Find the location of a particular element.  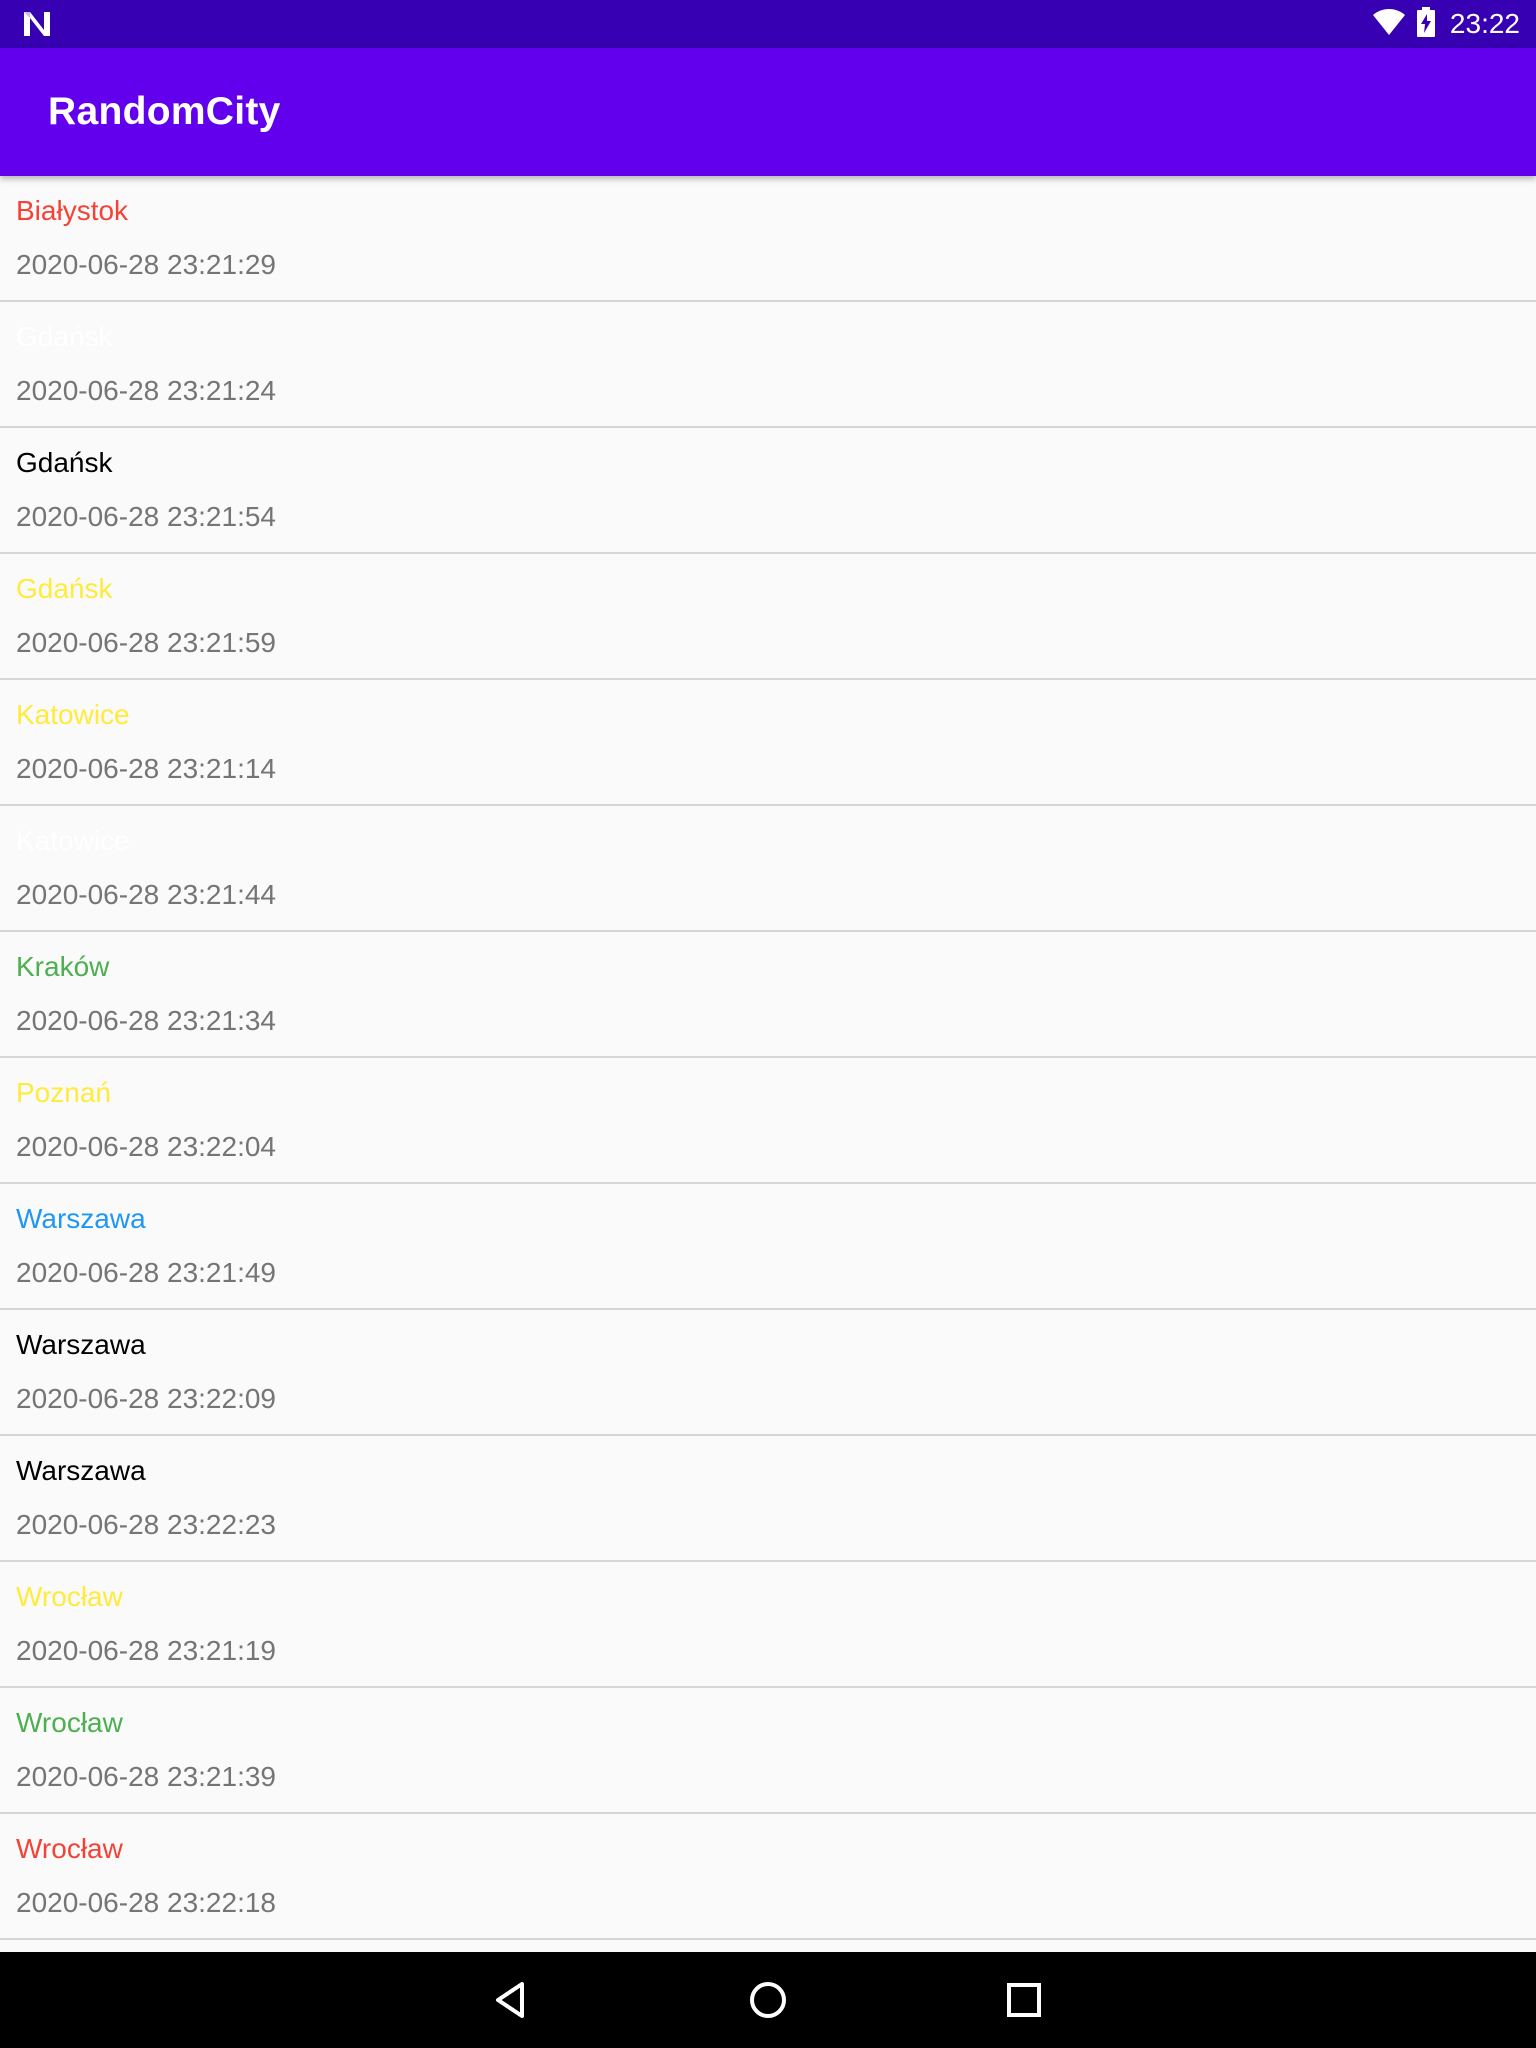

timestamp: 2020-06-28 23:21:19 is located at coordinates (146, 1650).